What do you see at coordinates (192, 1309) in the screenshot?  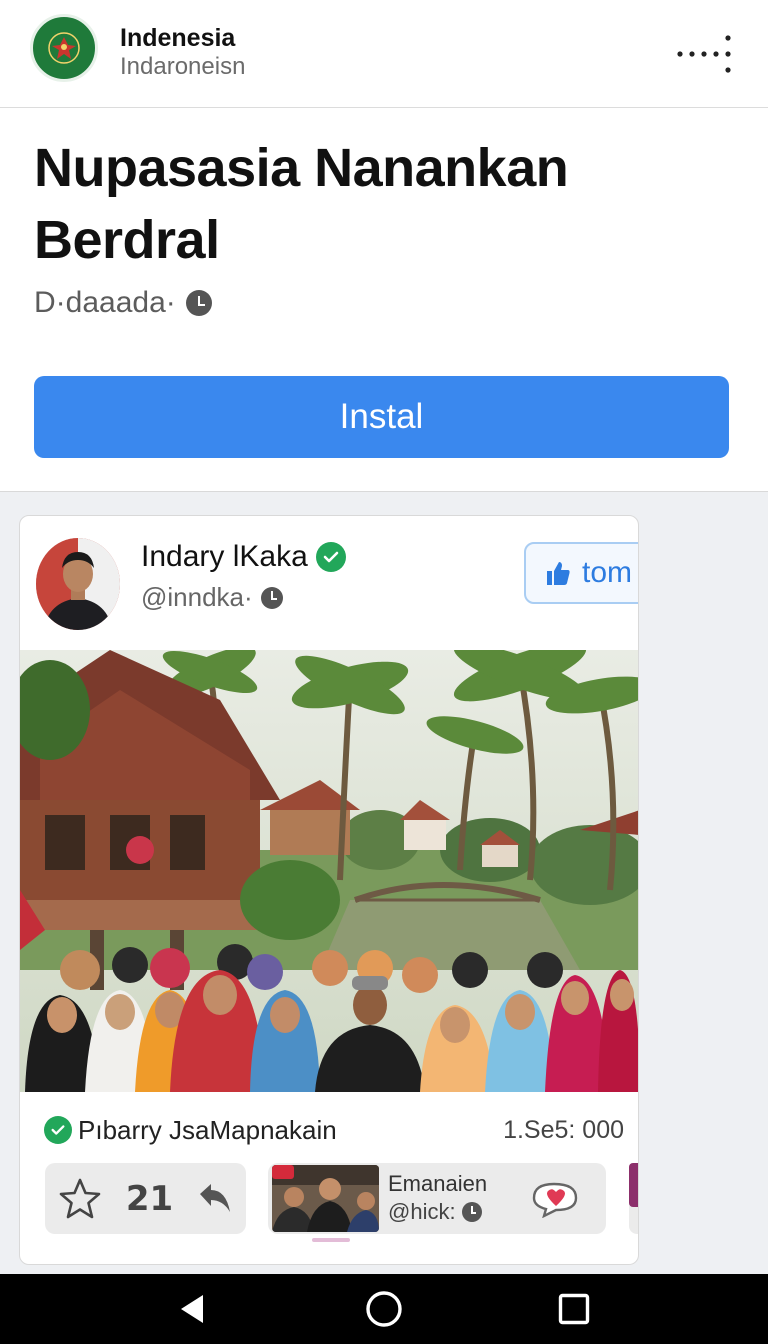 I see `back-icon` at bounding box center [192, 1309].